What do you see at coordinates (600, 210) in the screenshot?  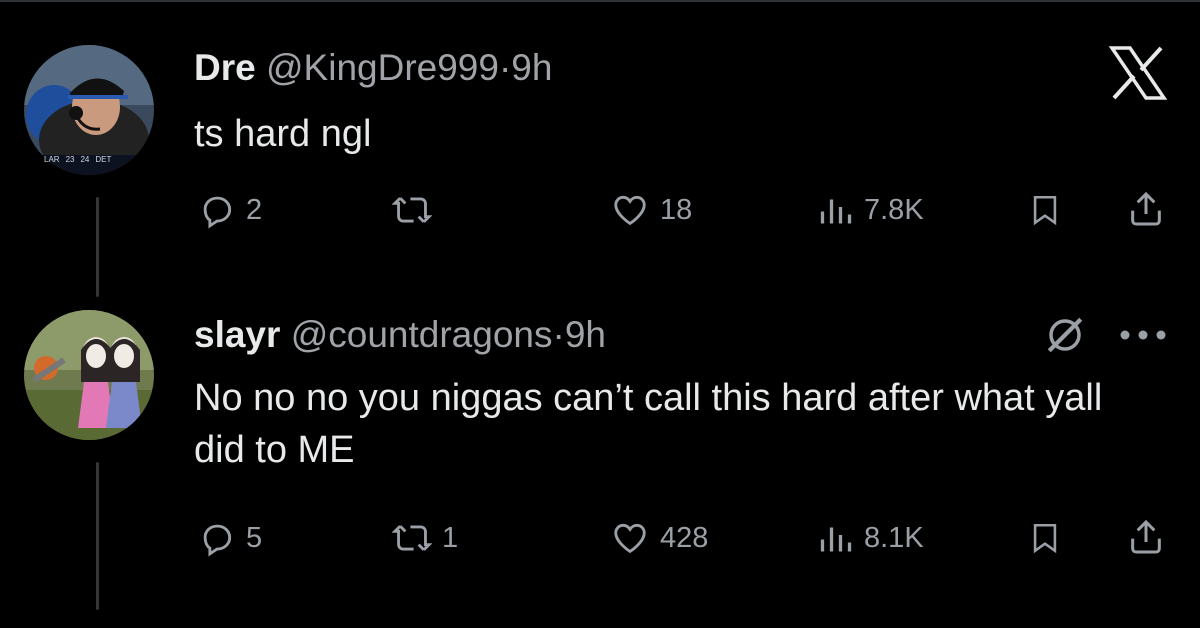 I see `tweet-actions: 2 18 7.8K` at bounding box center [600, 210].